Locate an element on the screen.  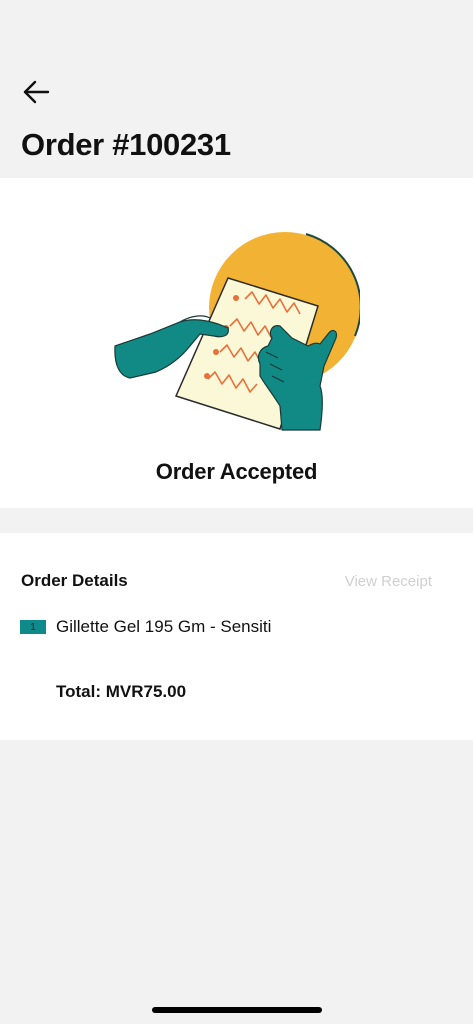
order-total: Total: MVR75.00 is located at coordinates (121, 691).